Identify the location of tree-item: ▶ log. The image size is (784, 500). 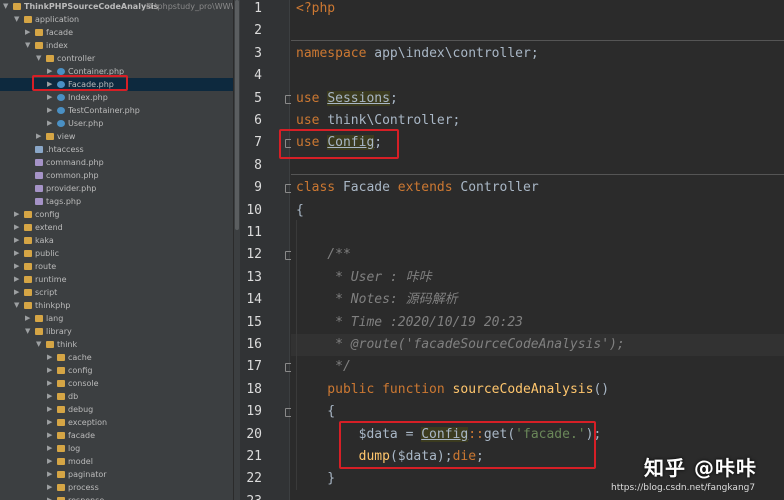
(116, 448).